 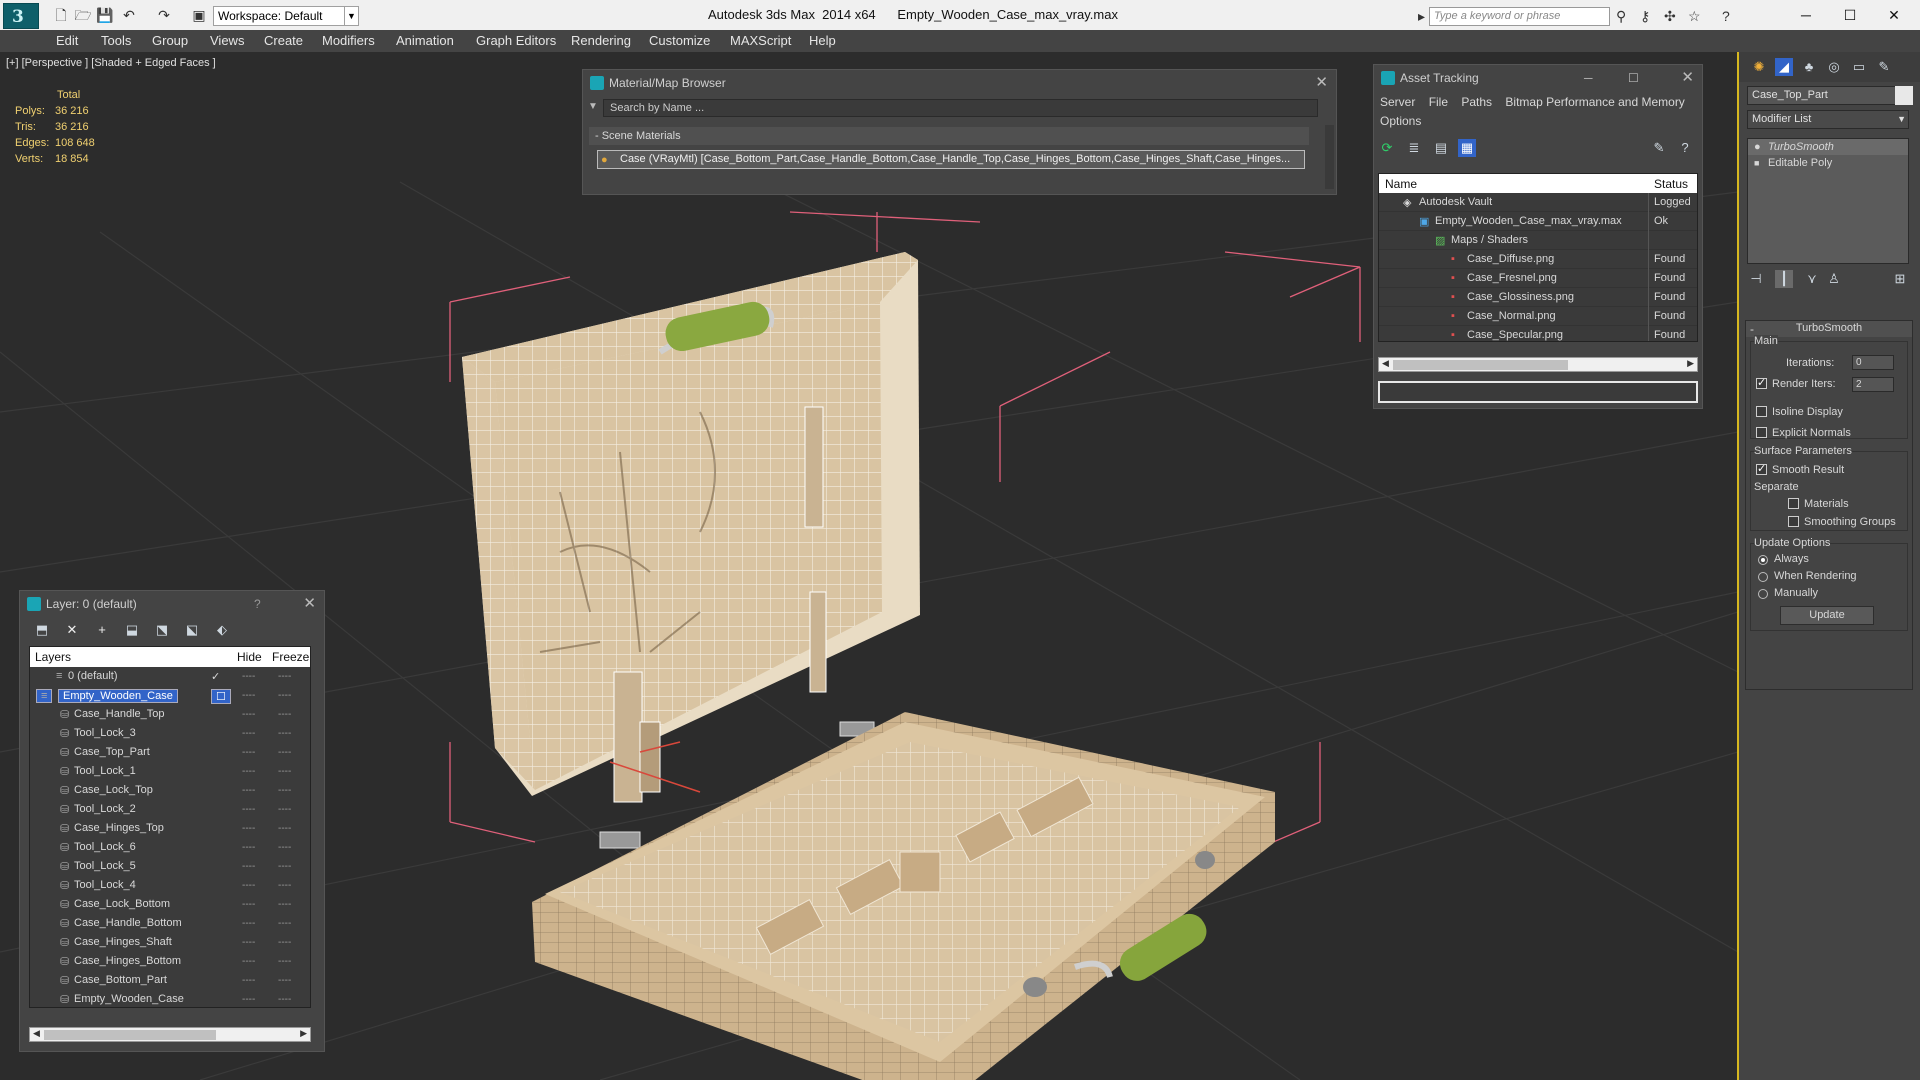 I want to click on layer-row: ⛁ Case_Hinges_Shaft ---- ----, so click(x=170, y=942).